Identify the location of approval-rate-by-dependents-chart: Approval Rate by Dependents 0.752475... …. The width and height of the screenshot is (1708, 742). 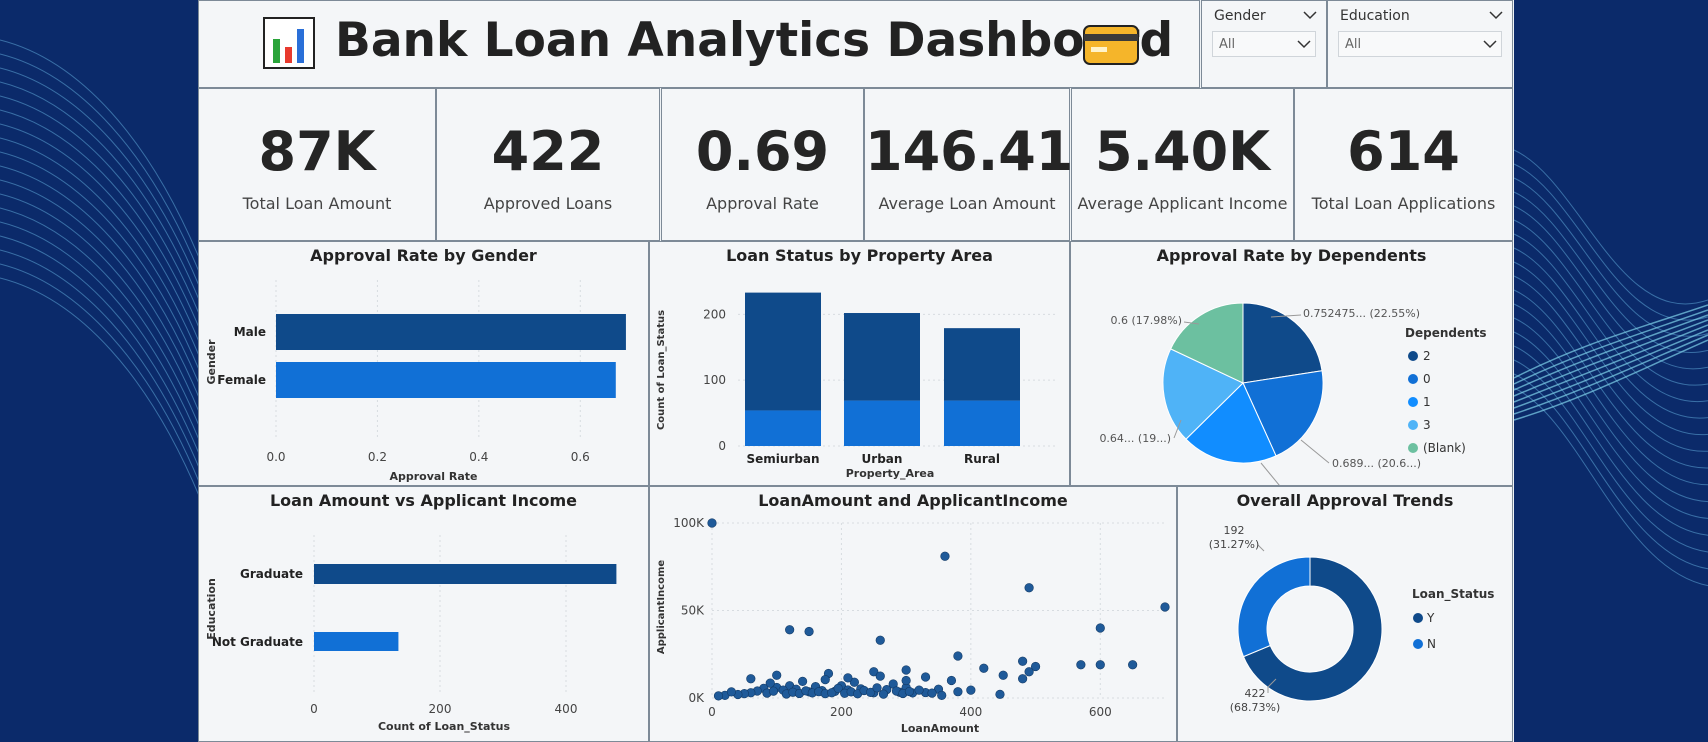
(1291, 363).